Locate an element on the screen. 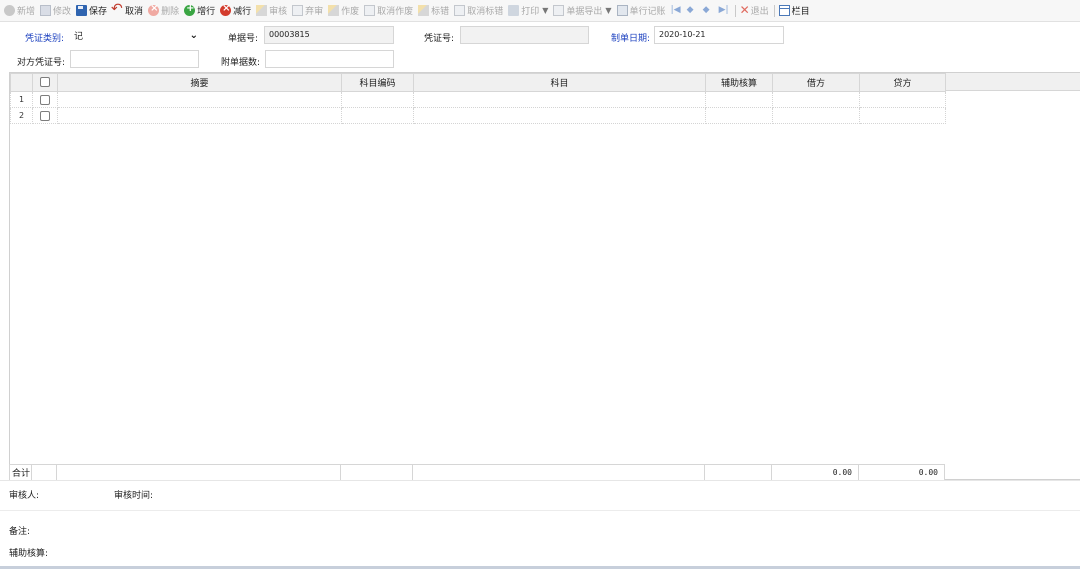  audit-button: 审核 is located at coordinates (271, 11).